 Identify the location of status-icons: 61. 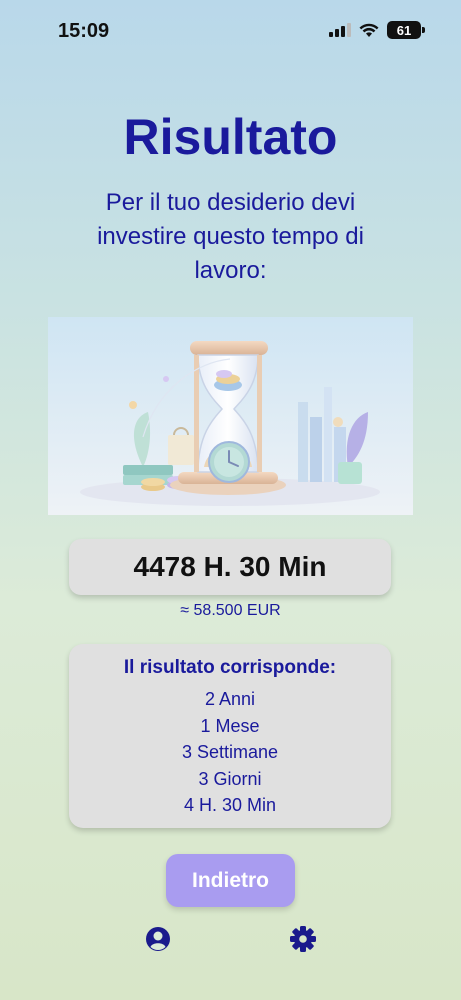
(377, 30).